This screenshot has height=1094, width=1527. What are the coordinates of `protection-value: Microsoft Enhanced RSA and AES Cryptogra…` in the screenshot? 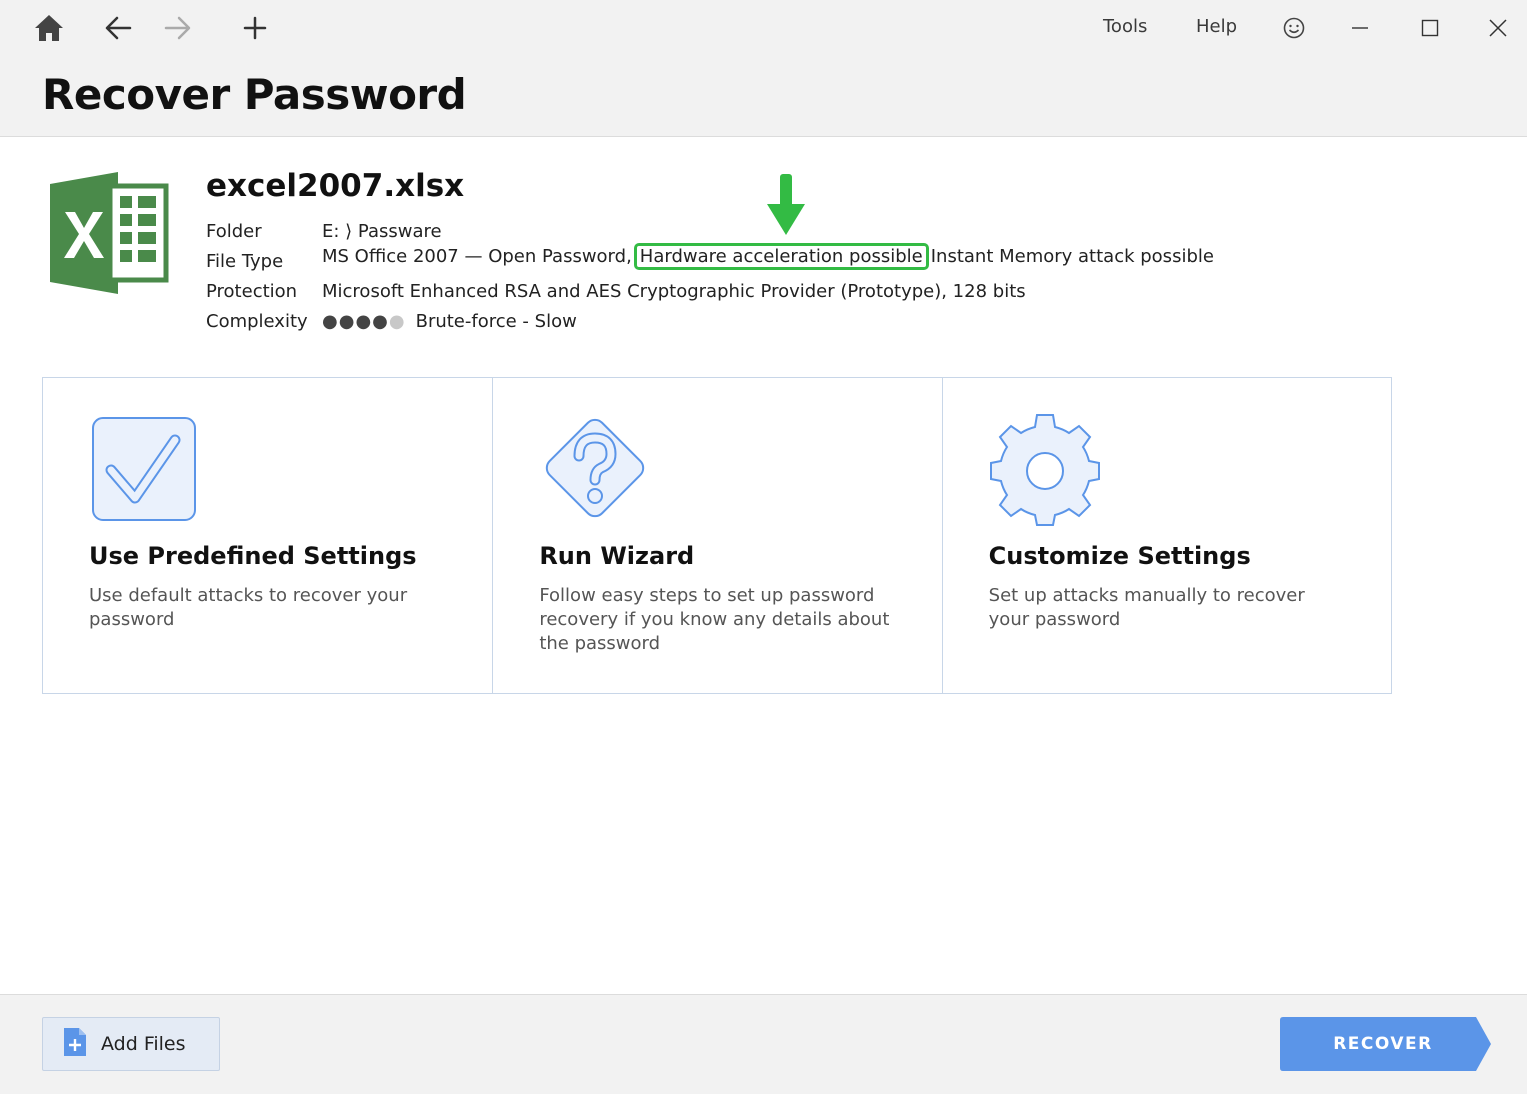 It's located at (674, 291).